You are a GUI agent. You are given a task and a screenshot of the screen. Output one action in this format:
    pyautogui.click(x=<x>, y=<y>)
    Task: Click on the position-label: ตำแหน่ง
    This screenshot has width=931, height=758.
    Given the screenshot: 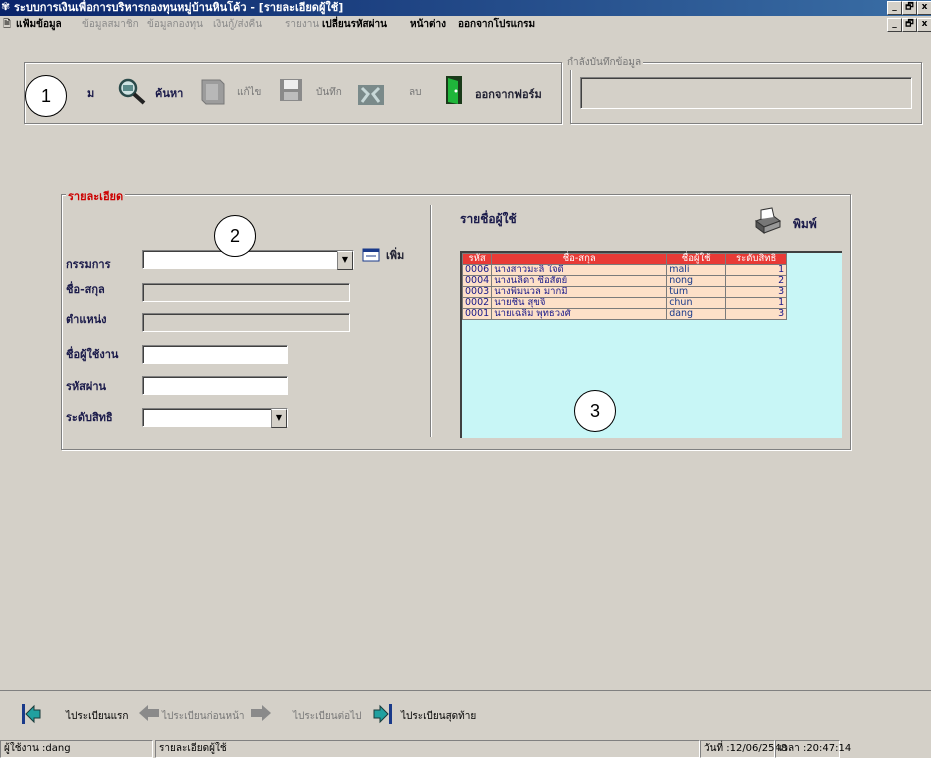 What is the action you would take?
    pyautogui.click(x=86, y=319)
    